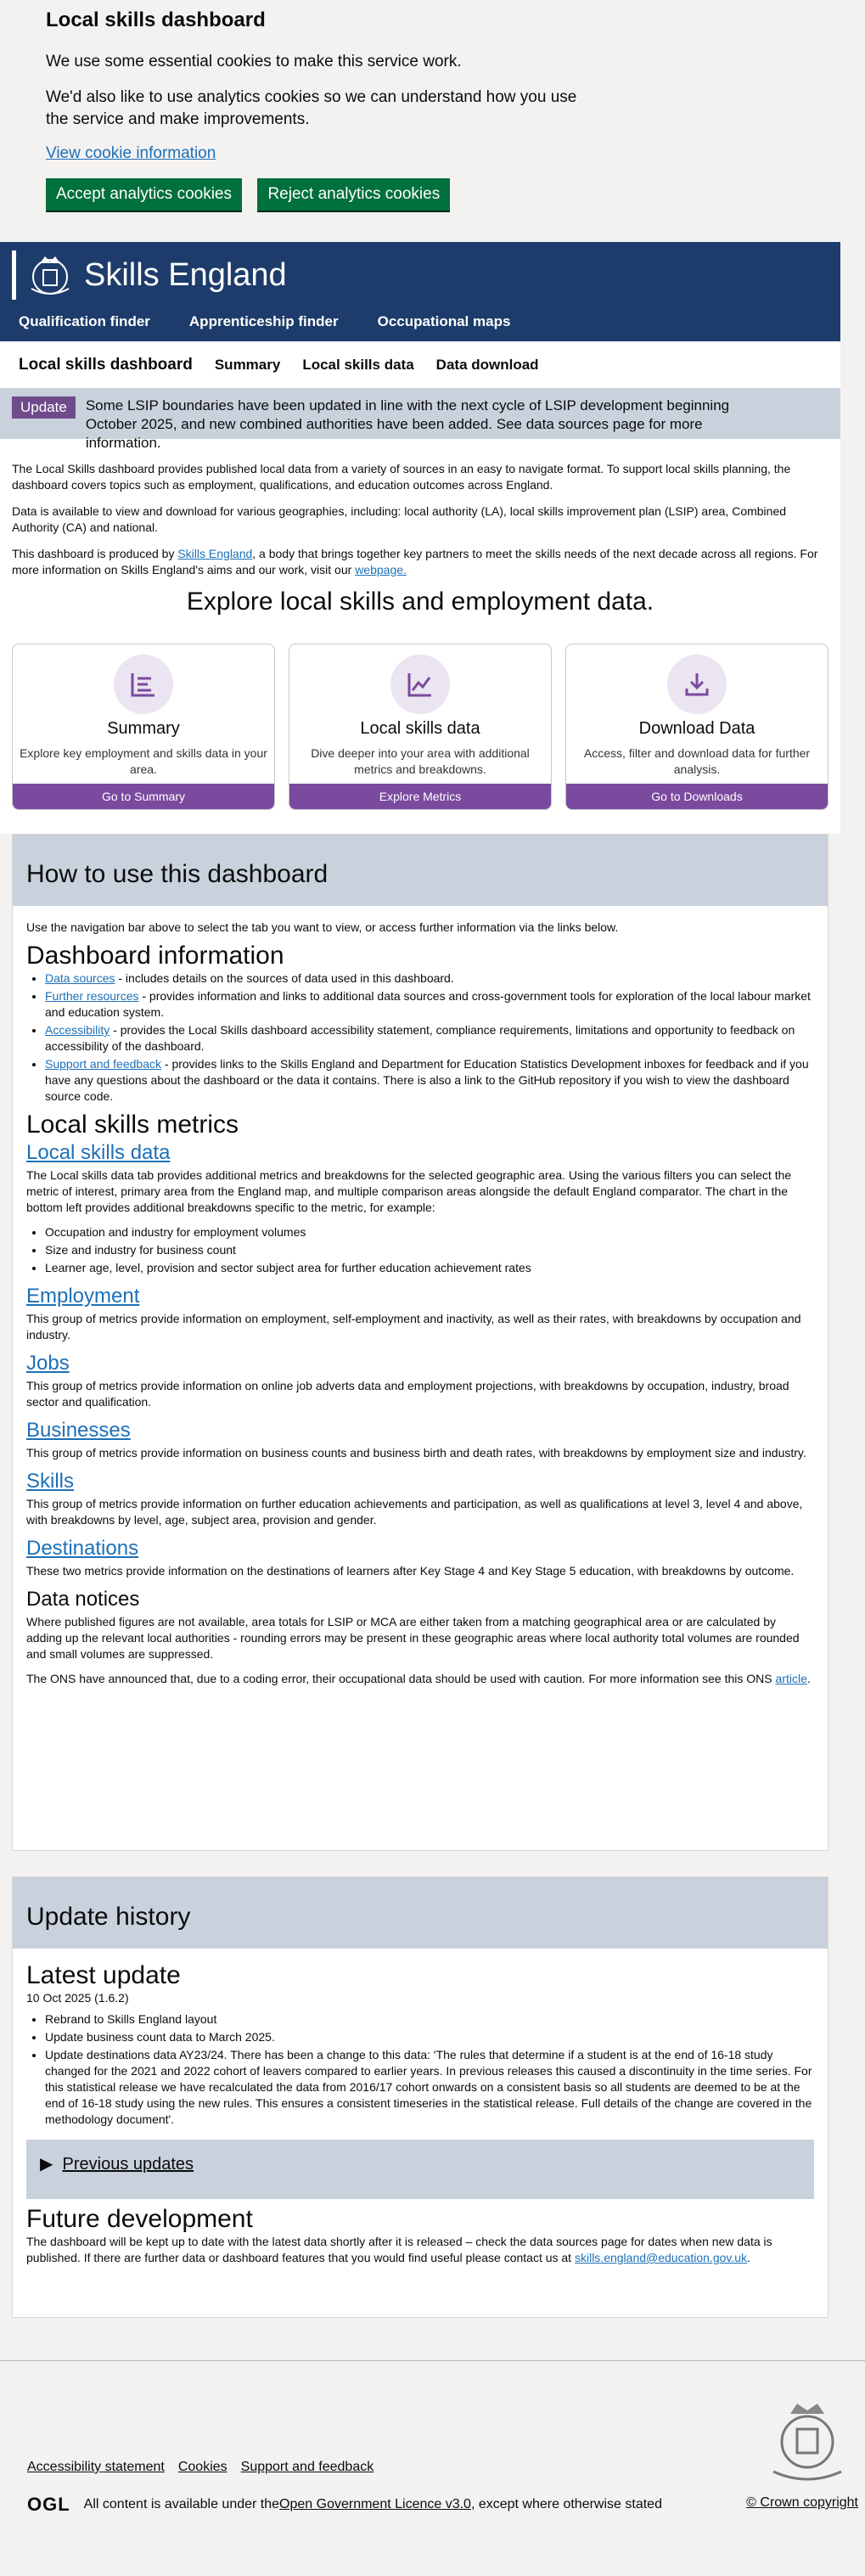  I want to click on list-item: Rebrand to Skills England layout, so click(429, 2019).